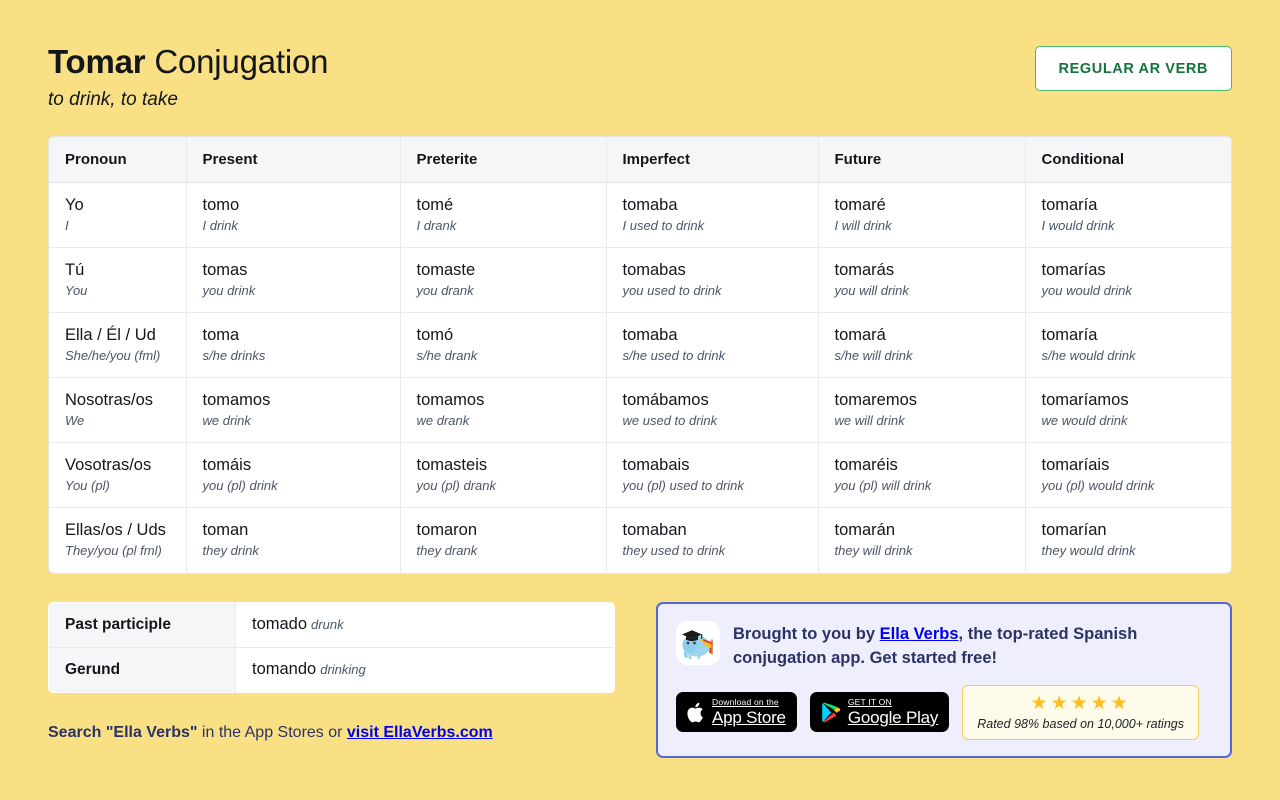 The image size is (1280, 800). I want to click on elephant-graduation-icon, so click(698, 642).